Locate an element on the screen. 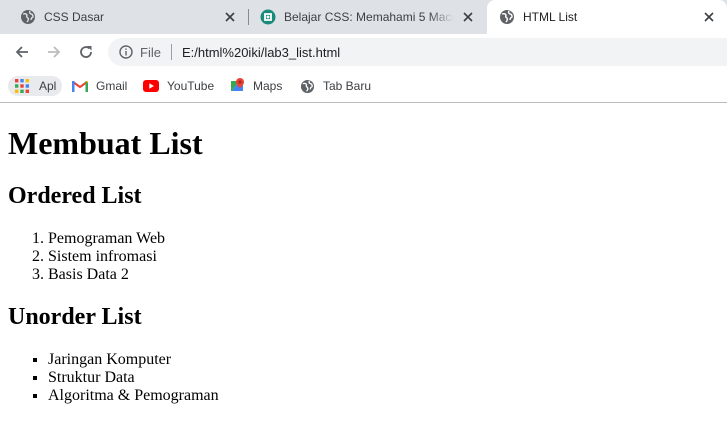  site-favicon-icon is located at coordinates (268, 17).